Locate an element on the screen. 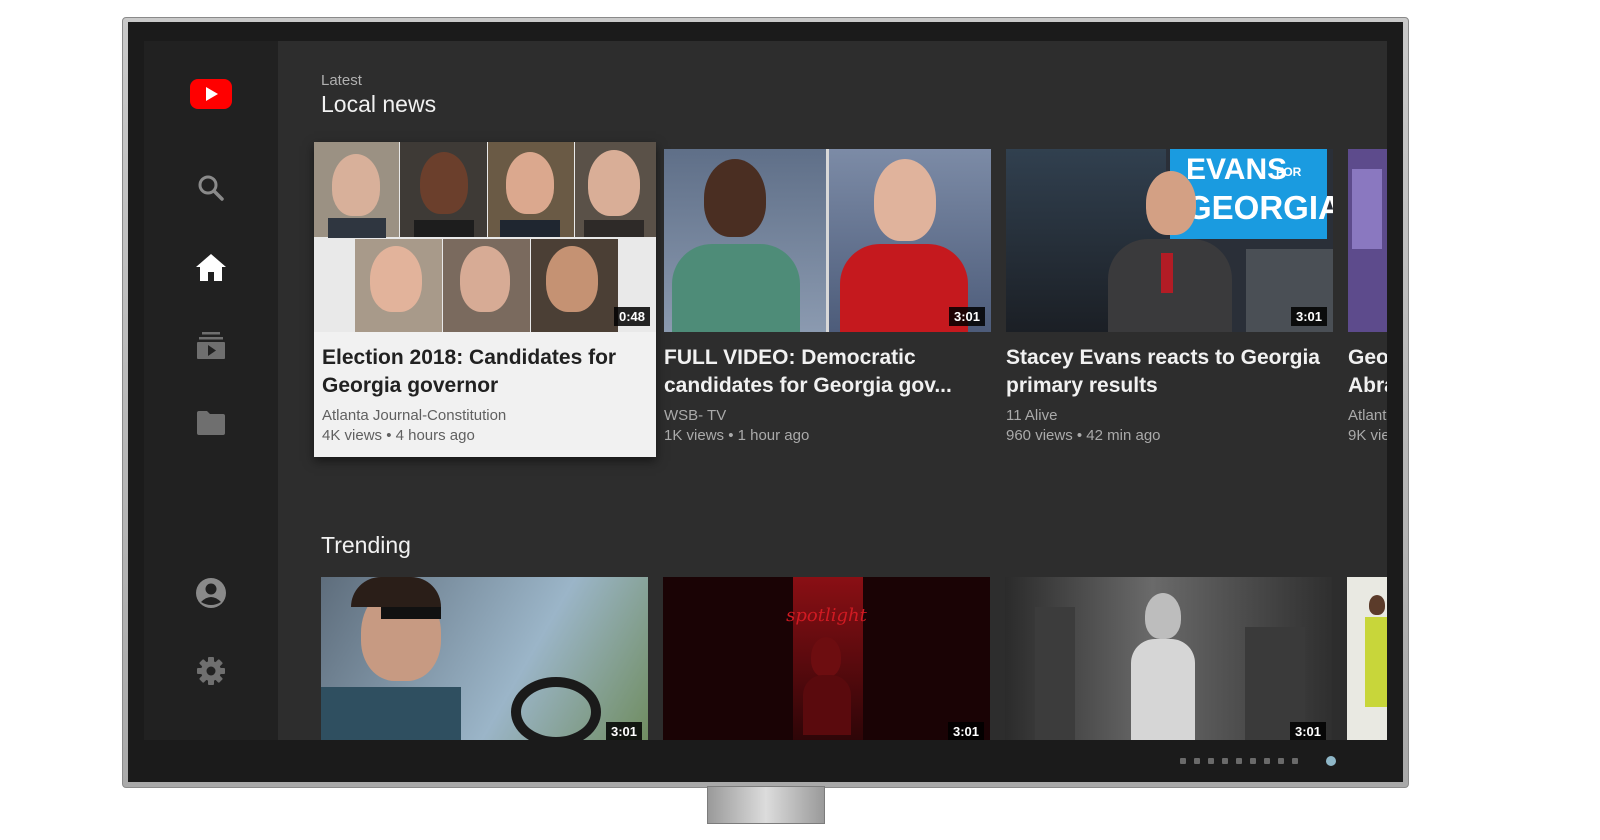  video-meta: 9K vie is located at coordinates (1367, 435).